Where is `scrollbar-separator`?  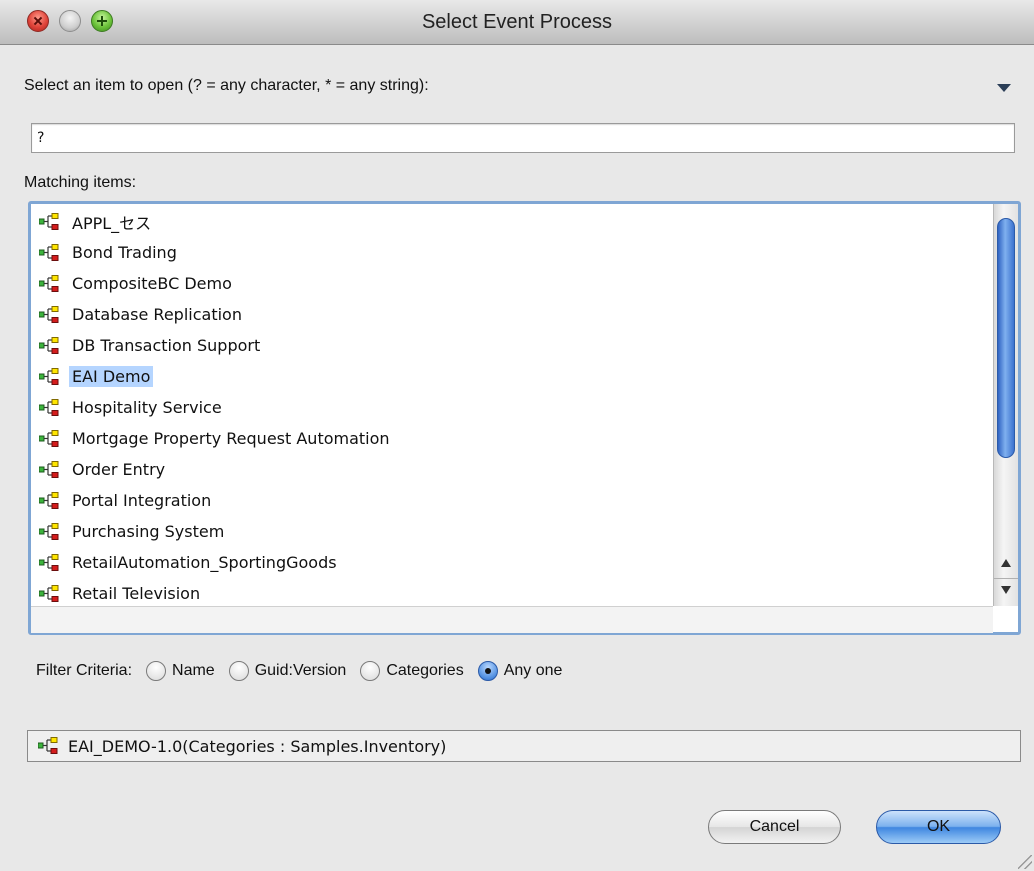
scrollbar-separator is located at coordinates (1006, 578).